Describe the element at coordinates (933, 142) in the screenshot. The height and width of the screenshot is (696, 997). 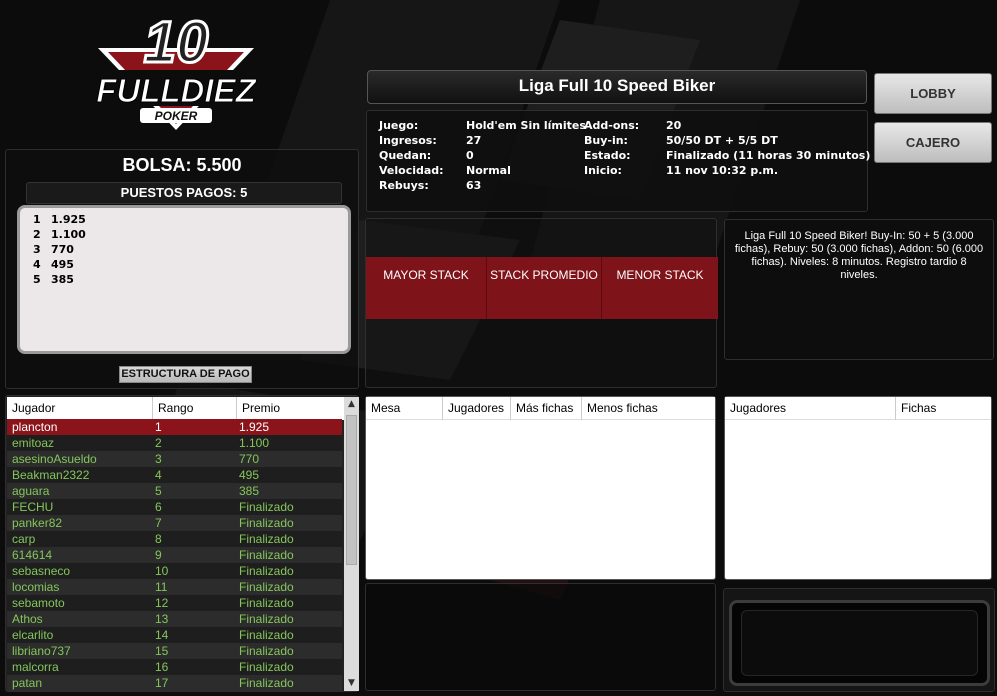
I see `cashier-button: CAJERO` at that location.